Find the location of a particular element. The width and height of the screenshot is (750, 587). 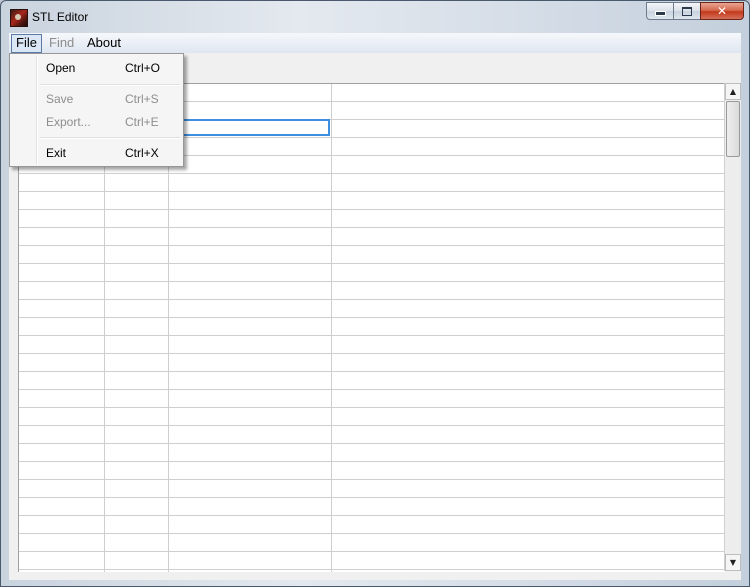

menu-file: File is located at coordinates (26, 43).